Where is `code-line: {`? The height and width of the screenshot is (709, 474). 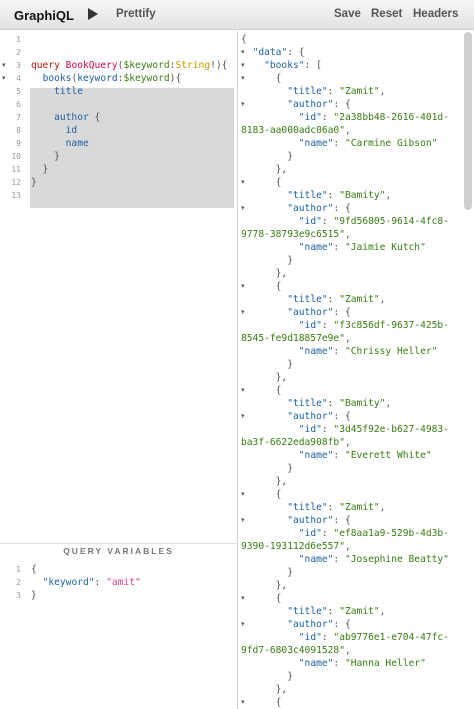
code-line: { is located at coordinates (34, 569).